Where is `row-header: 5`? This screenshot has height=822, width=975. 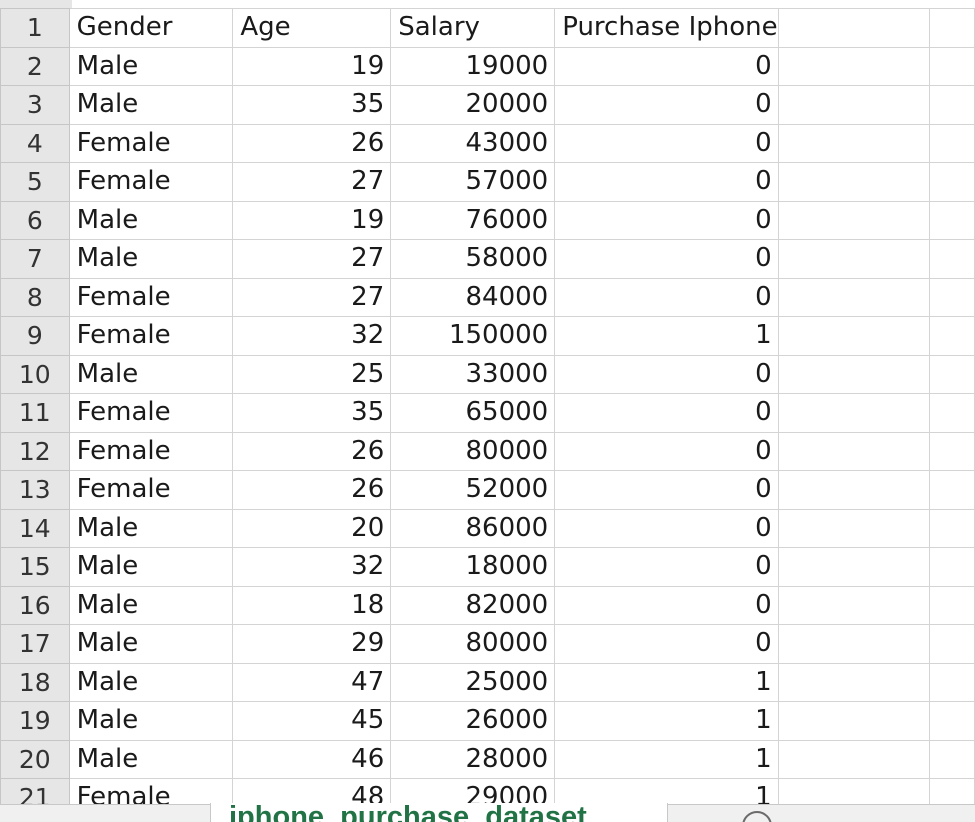
row-header: 5 is located at coordinates (35, 182).